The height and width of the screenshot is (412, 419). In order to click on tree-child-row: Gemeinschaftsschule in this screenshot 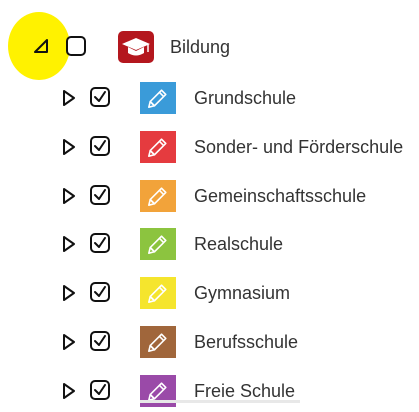, I will do `click(209, 196)`.